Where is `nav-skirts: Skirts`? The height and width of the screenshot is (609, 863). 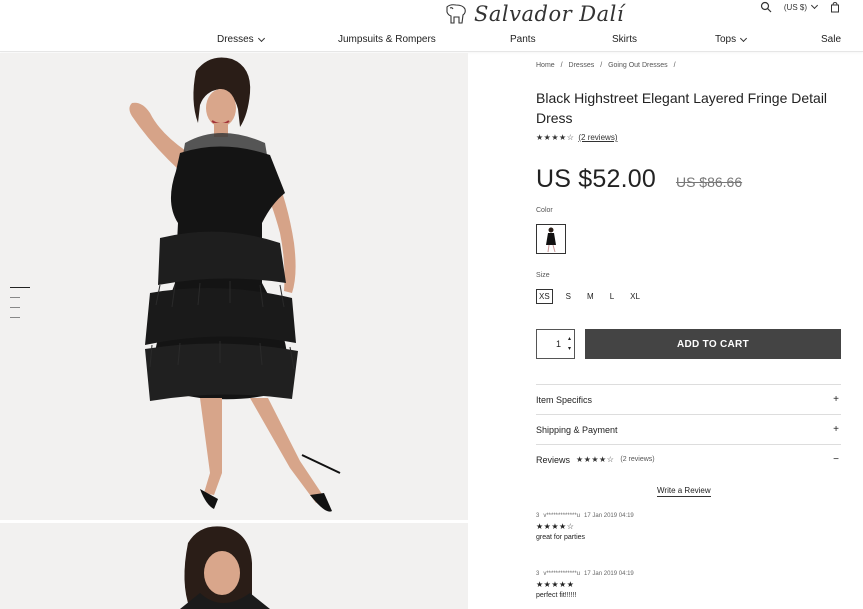
nav-skirts: Skirts is located at coordinates (624, 39).